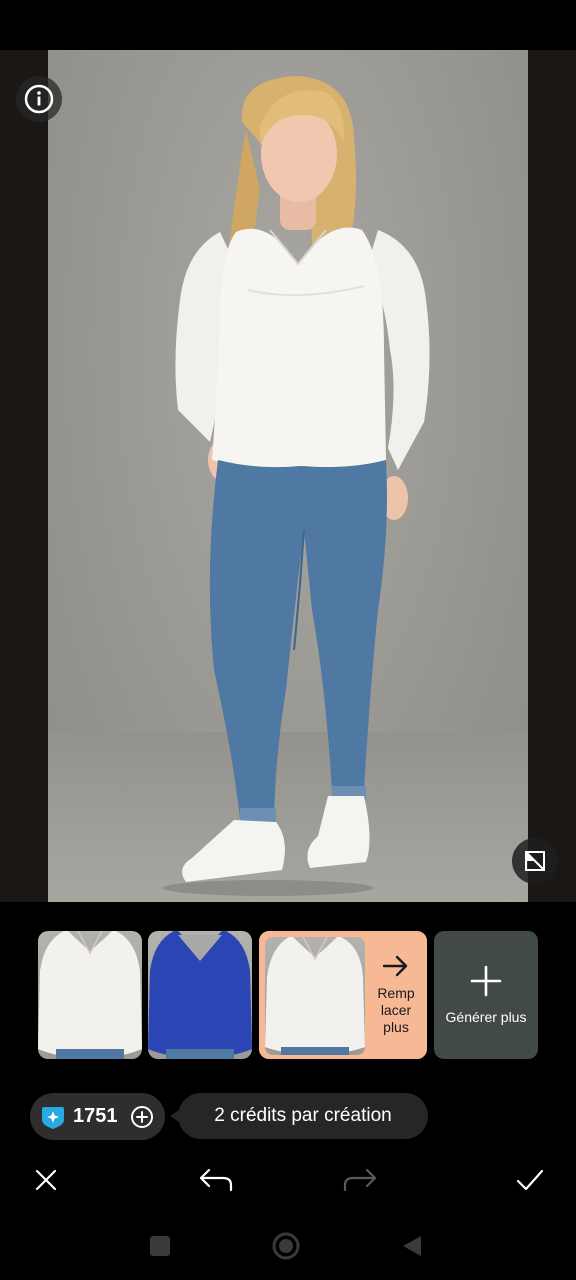  I want to click on triangle-icon, so click(412, 1246).